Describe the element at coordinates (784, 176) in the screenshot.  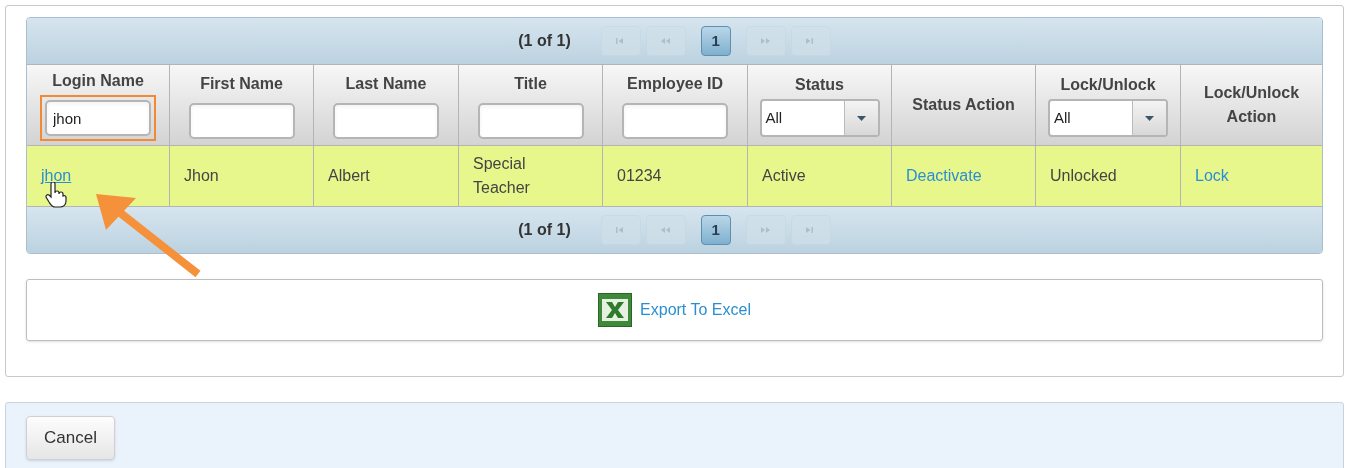
I see `table-cell-text: Active` at that location.